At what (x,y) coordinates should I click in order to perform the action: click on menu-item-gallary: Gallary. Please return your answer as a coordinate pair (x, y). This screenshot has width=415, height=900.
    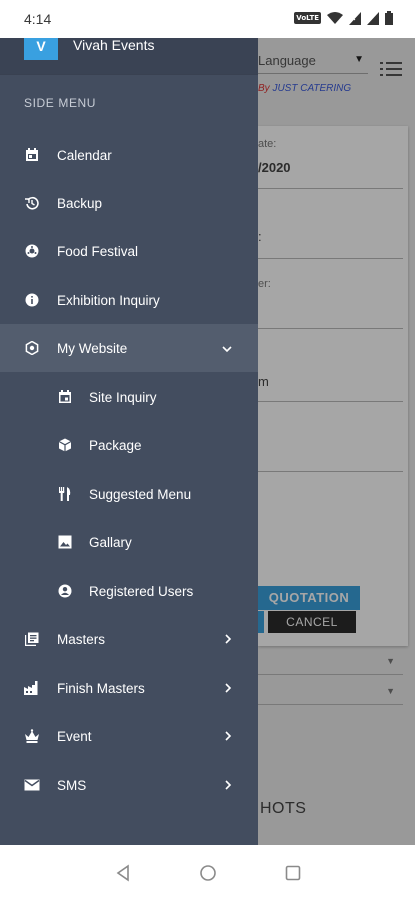
    Looking at the image, I should click on (129, 542).